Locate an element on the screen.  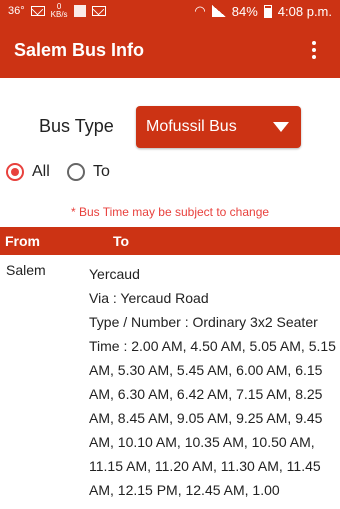
bus-type-dropdown: Mofussil Bus is located at coordinates (218, 127).